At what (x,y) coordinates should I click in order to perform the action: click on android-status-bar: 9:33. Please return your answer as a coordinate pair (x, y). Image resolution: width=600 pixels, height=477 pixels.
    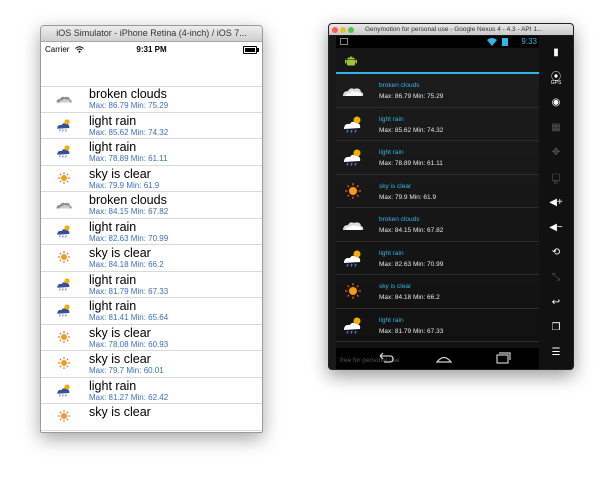
    Looking at the image, I should click on (437, 42).